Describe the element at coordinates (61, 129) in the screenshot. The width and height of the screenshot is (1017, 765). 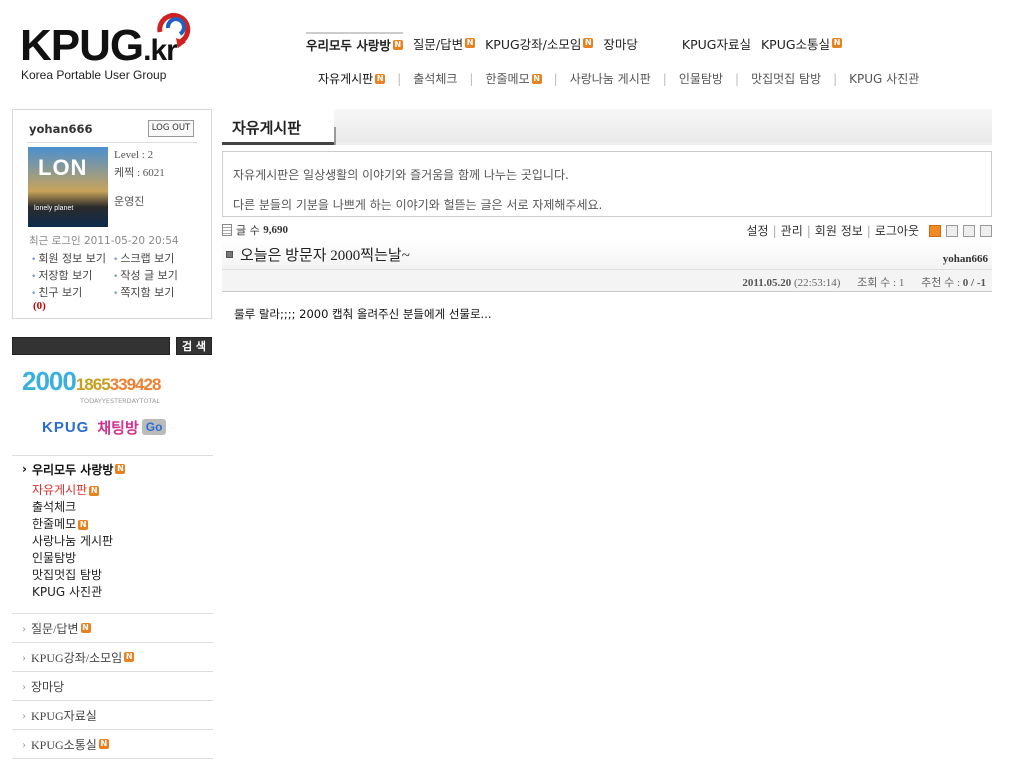
I see `username: yohan666` at that location.